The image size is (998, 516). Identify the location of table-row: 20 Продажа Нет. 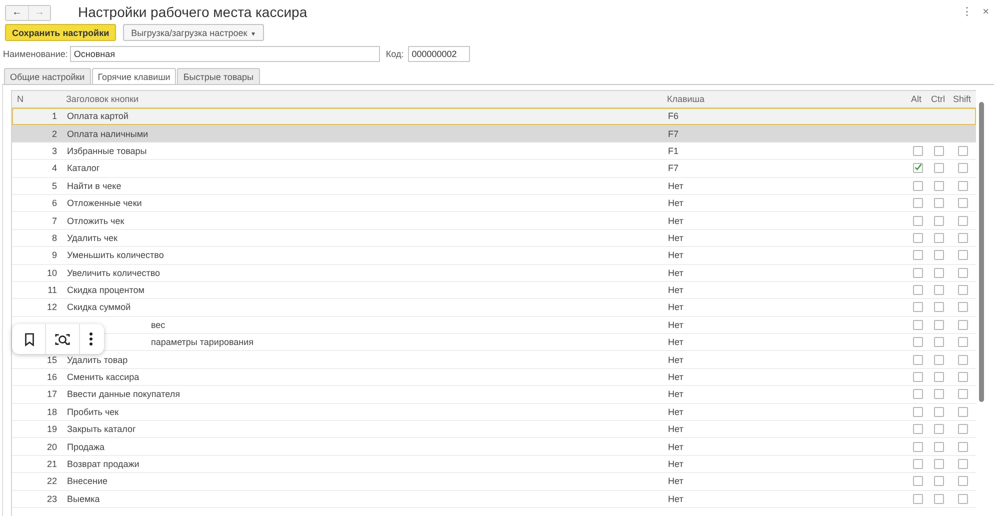
(494, 447).